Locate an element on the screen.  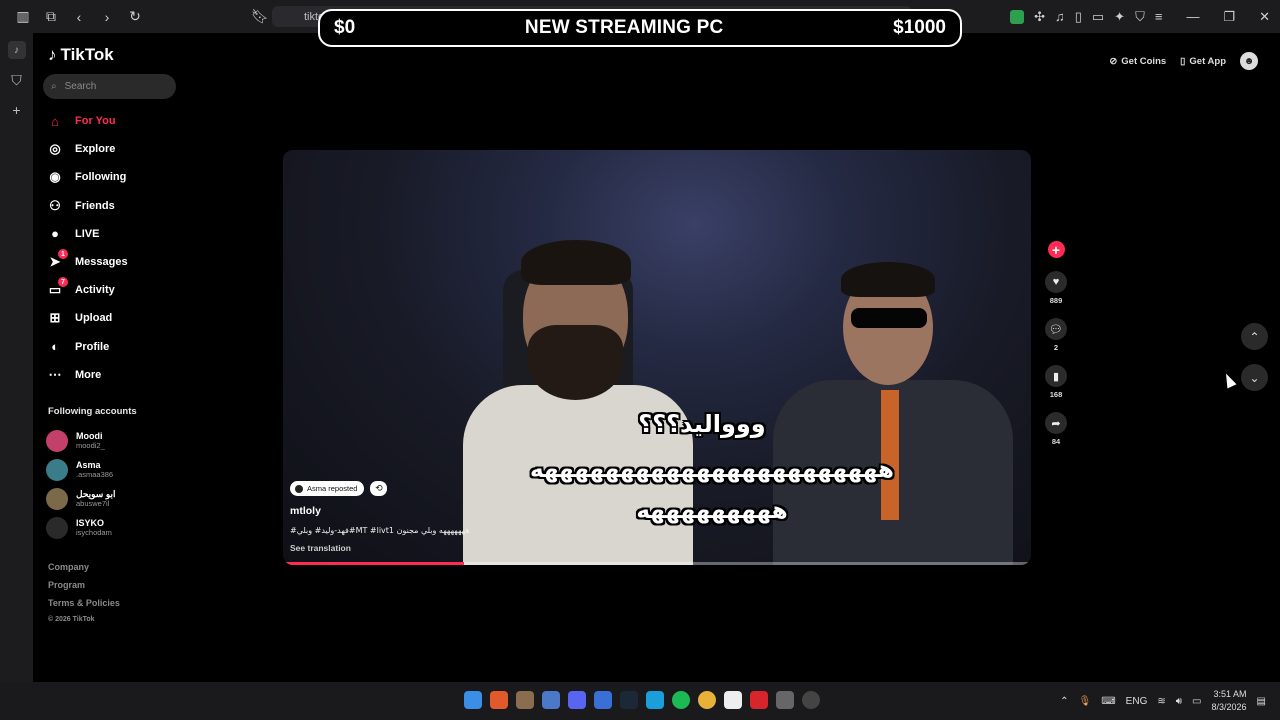
repost-icon: ⟲ is located at coordinates (379, 488).